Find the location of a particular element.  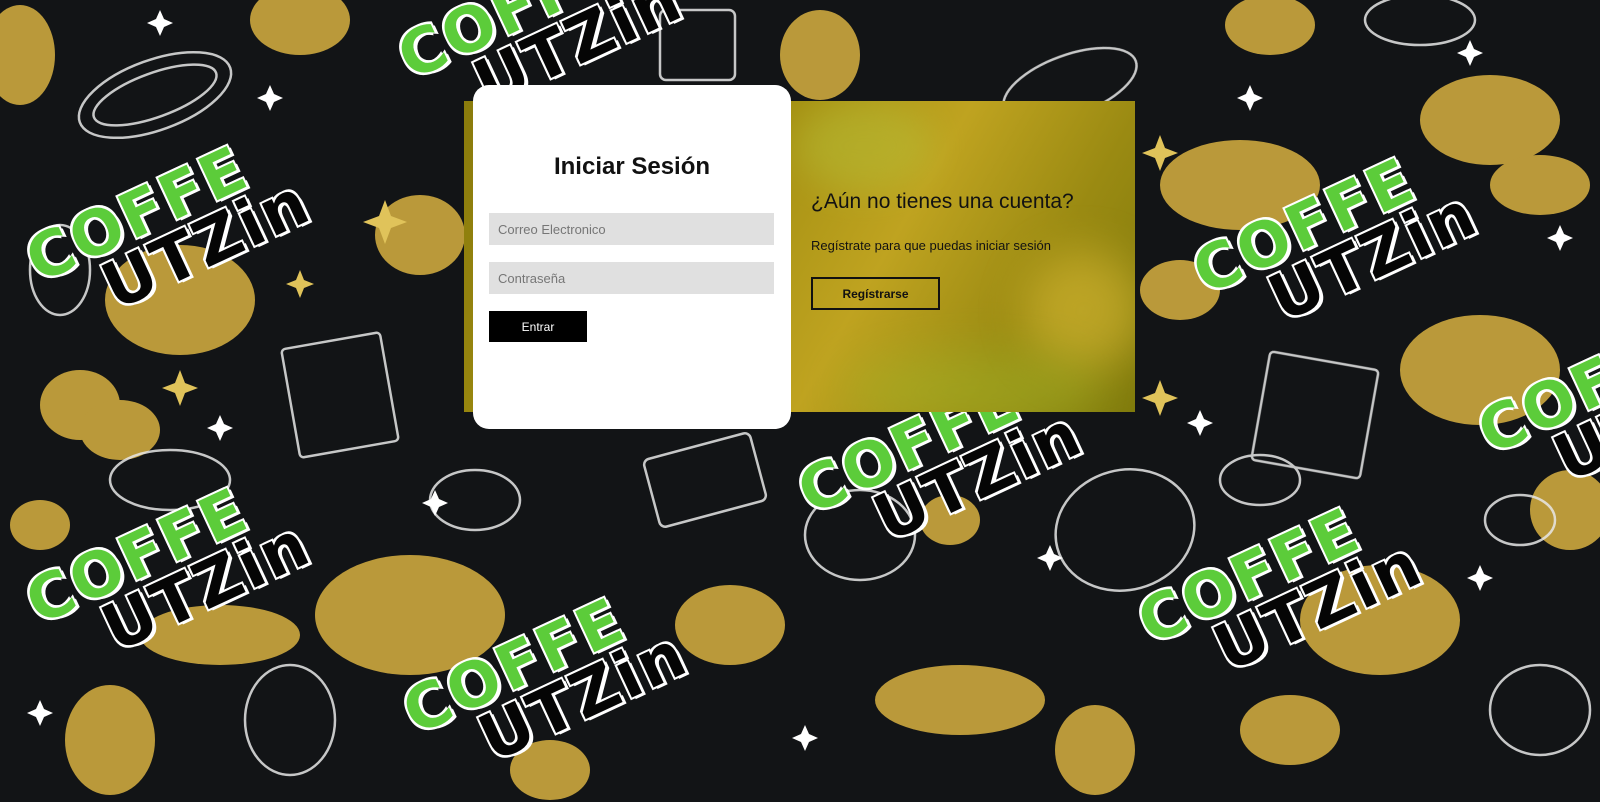

login-title: Iniciar Sesión is located at coordinates (632, 166).